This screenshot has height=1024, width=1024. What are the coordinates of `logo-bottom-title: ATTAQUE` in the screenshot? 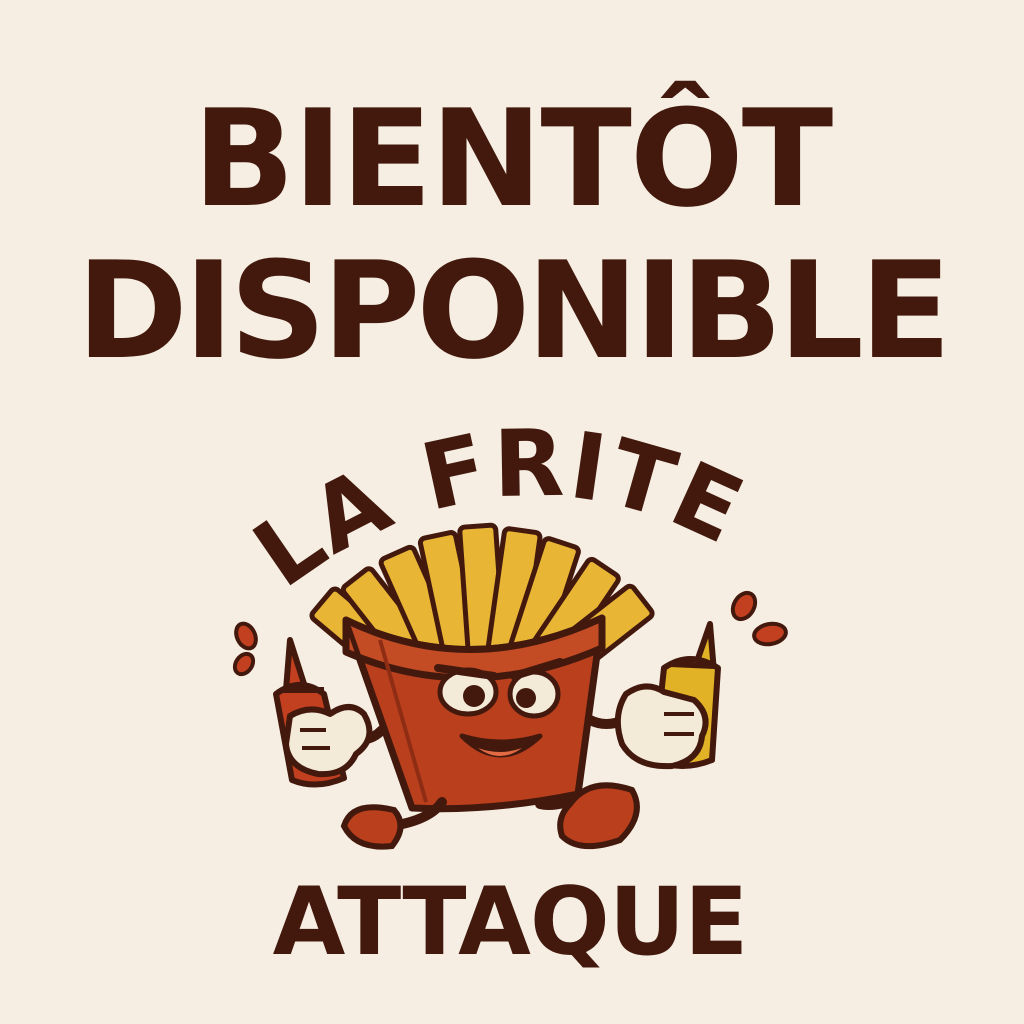 It's located at (510, 922).